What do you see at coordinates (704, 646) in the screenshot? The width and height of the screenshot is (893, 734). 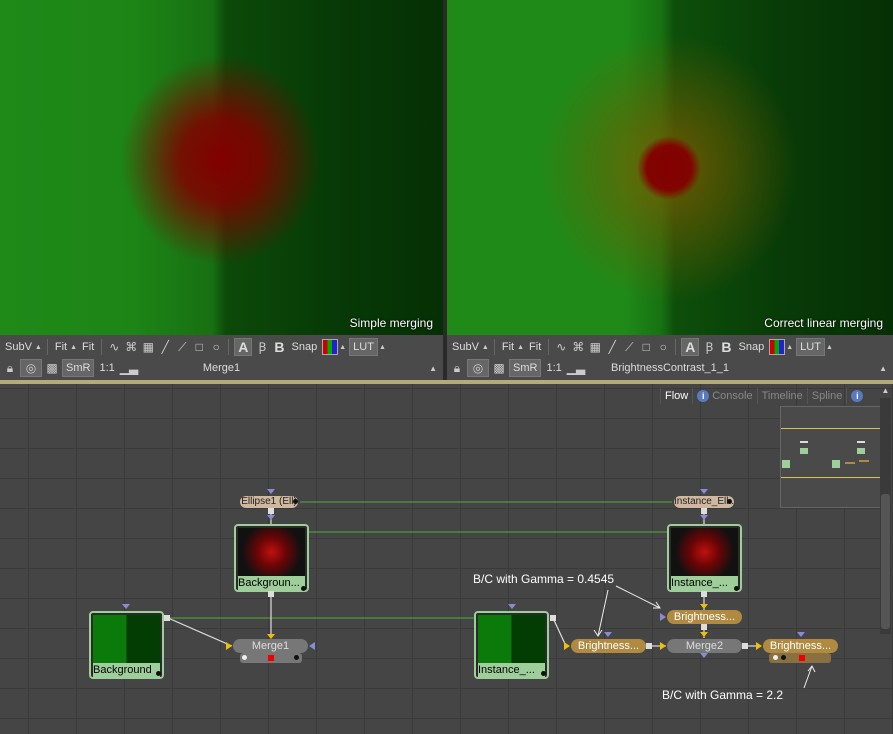 I see `node-merge2: Merge2` at bounding box center [704, 646].